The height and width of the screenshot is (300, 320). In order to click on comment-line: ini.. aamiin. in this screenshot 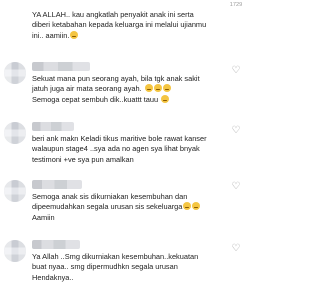, I will do `click(51, 35)`.